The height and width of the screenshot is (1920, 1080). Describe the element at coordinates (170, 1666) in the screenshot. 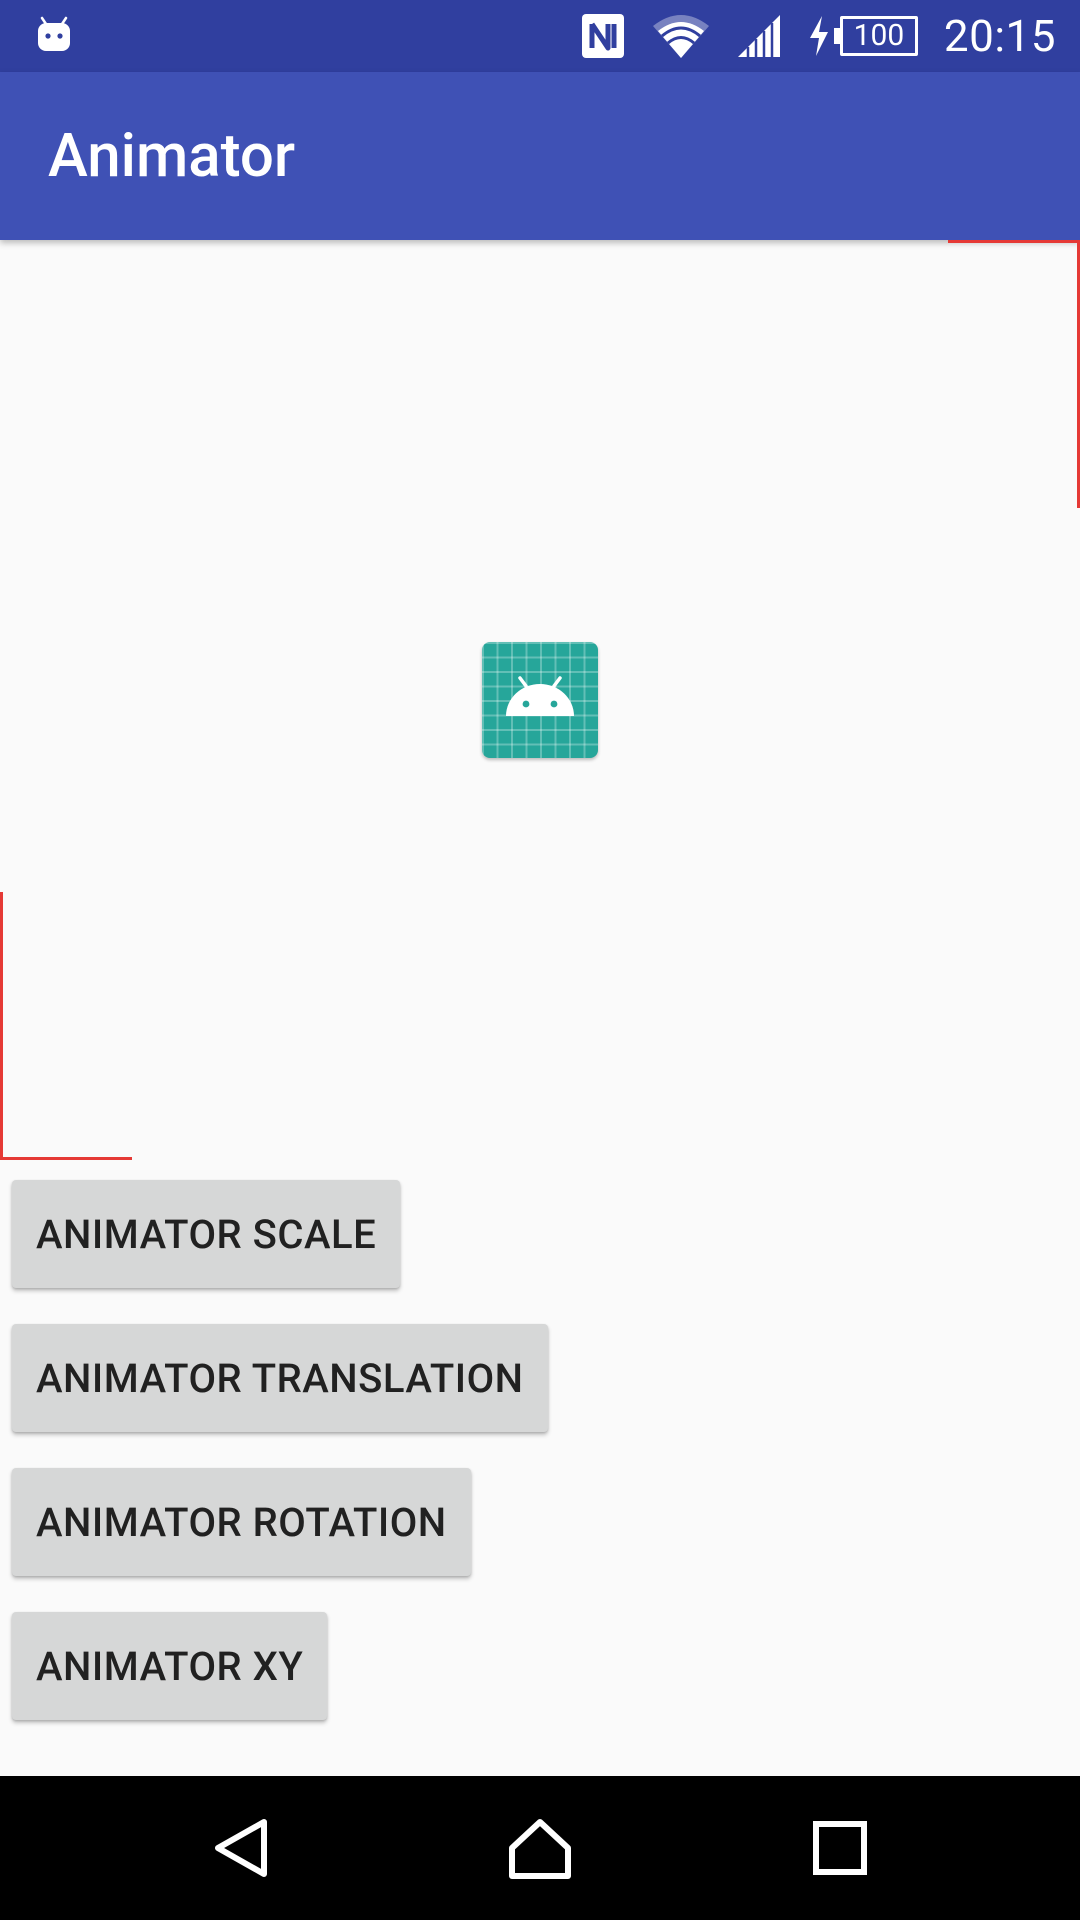

I see `animator-xy-button: ANIMATOR XY` at that location.